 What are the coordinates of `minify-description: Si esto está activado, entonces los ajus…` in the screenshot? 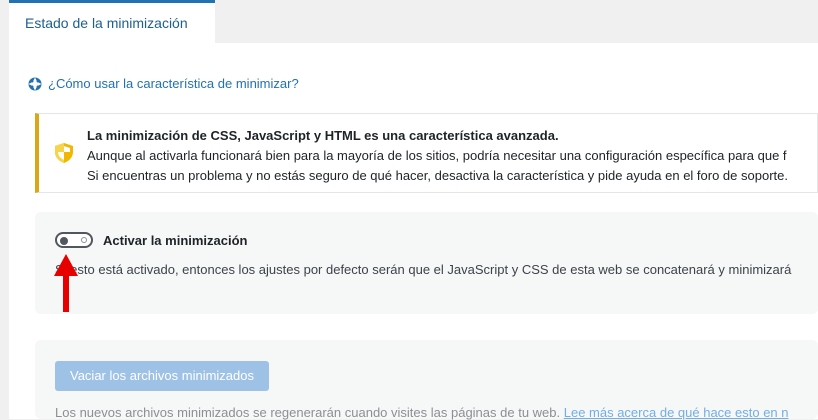 It's located at (423, 269).